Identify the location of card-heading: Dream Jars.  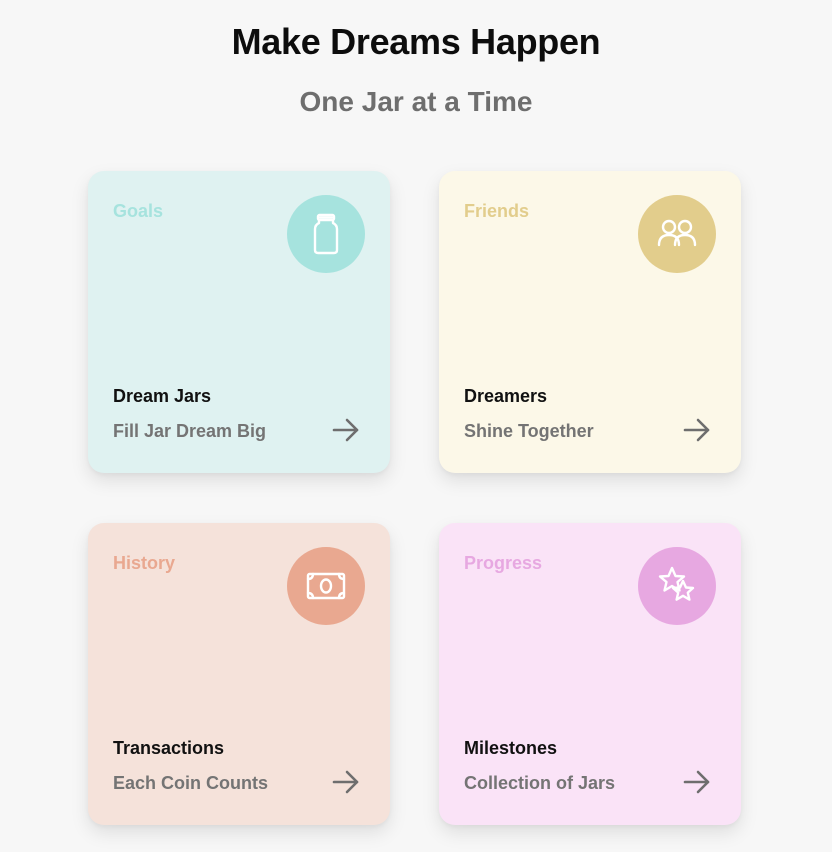
(162, 396).